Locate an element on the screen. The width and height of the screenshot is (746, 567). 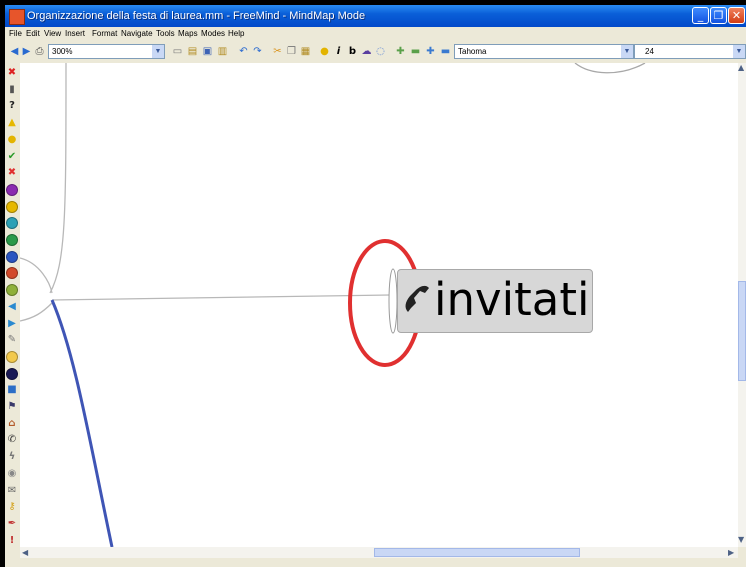
node-invitati: invitati is located at coordinates (495, 301).